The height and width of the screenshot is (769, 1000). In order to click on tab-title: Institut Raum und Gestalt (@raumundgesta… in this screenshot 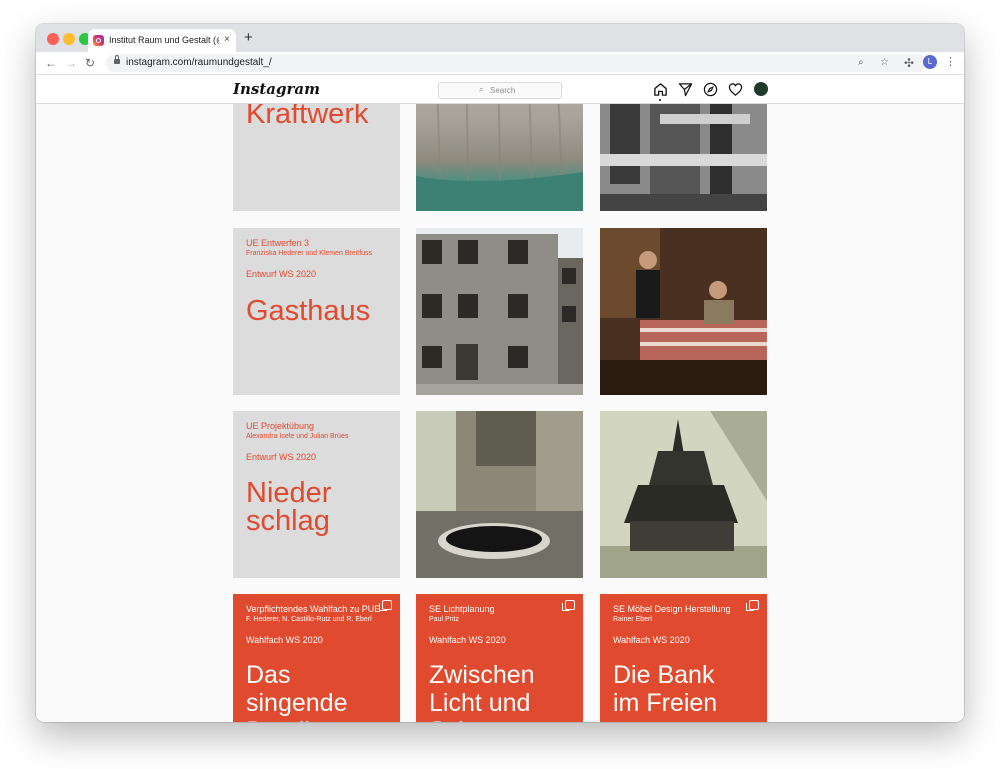, I will do `click(164, 40)`.